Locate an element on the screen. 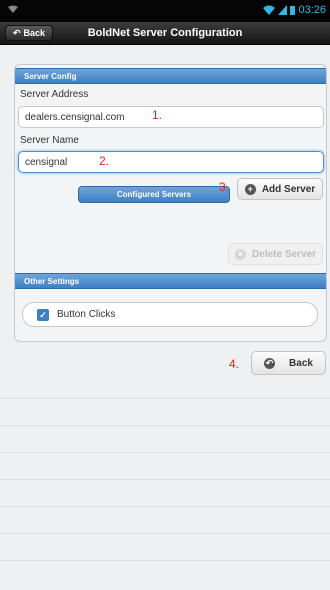 Image resolution: width=330 pixels, height=590 pixels. server-address-label: Server Address is located at coordinates (54, 94).